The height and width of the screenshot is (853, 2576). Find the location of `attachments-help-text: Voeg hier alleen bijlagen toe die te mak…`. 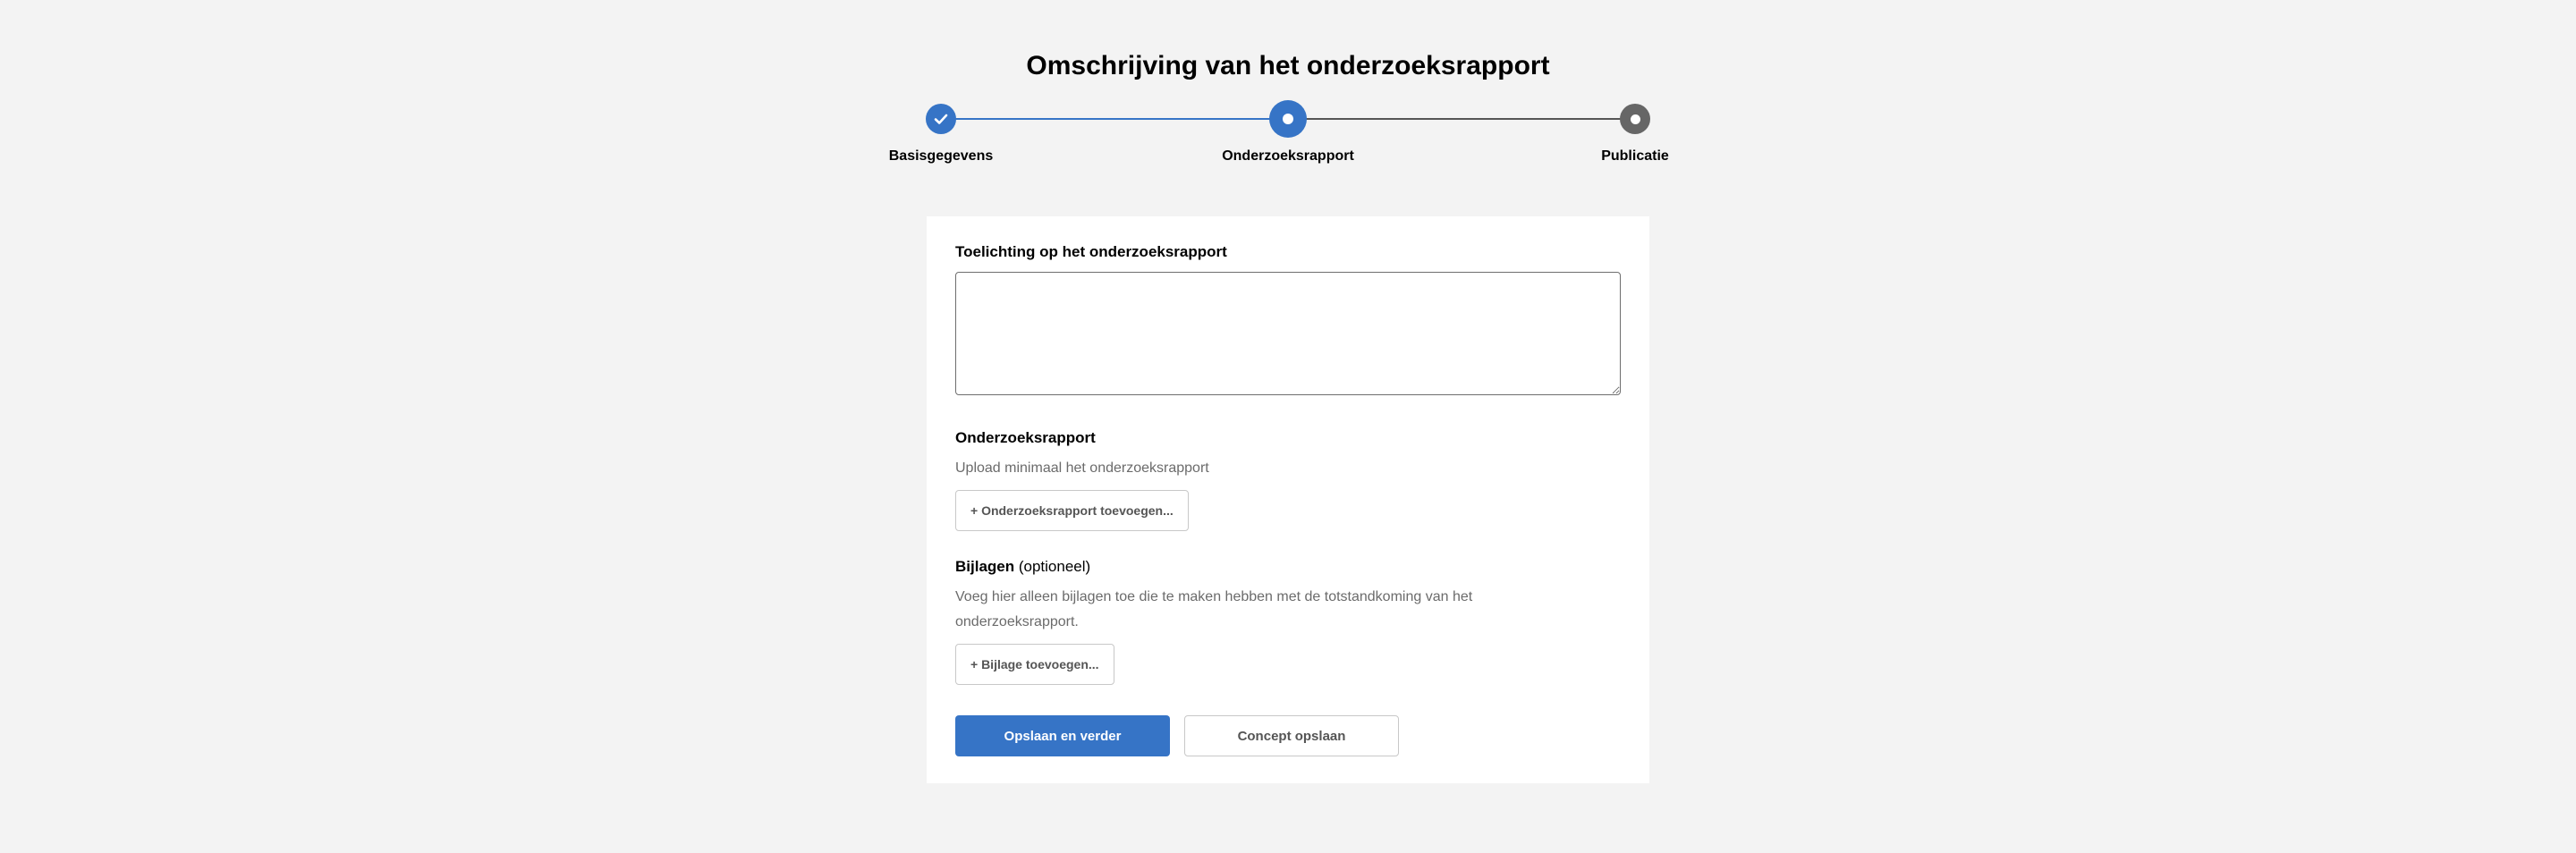

attachments-help-text: Voeg hier alleen bijlagen toe die te mak… is located at coordinates (1214, 609).